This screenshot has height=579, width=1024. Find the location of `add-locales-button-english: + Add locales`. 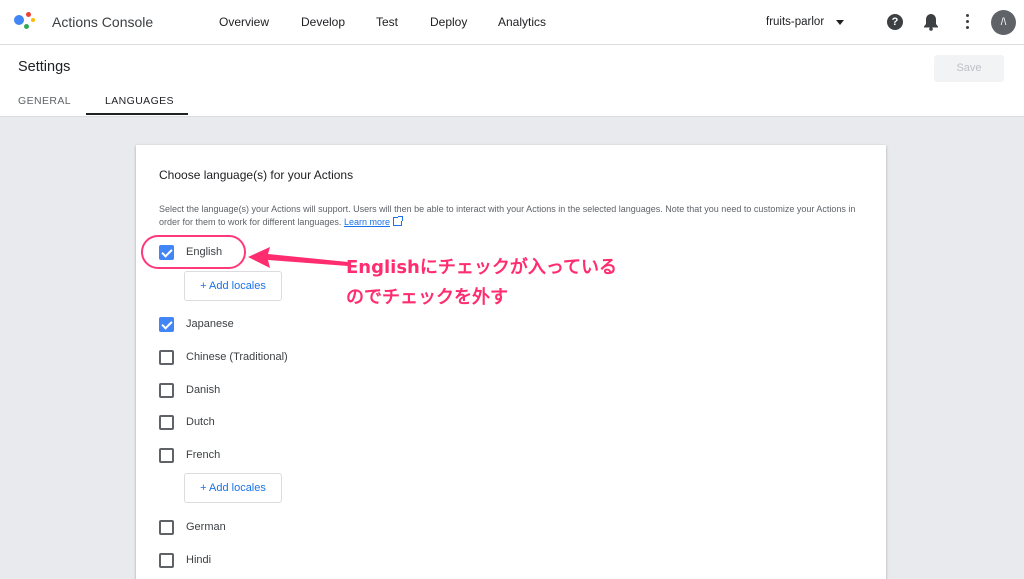

add-locales-button-english: + Add locales is located at coordinates (233, 286).